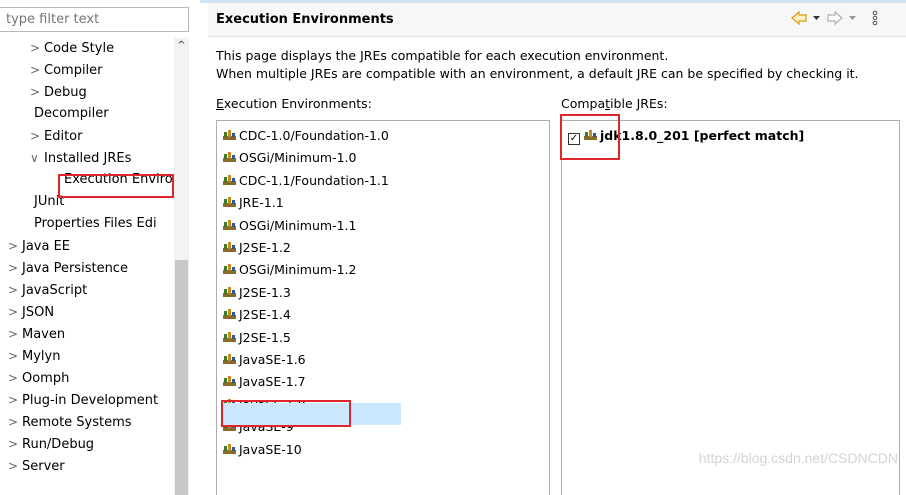 The height and width of the screenshot is (495, 906). Describe the element at coordinates (116, 186) in the screenshot. I see `annotation-box-tree` at that location.